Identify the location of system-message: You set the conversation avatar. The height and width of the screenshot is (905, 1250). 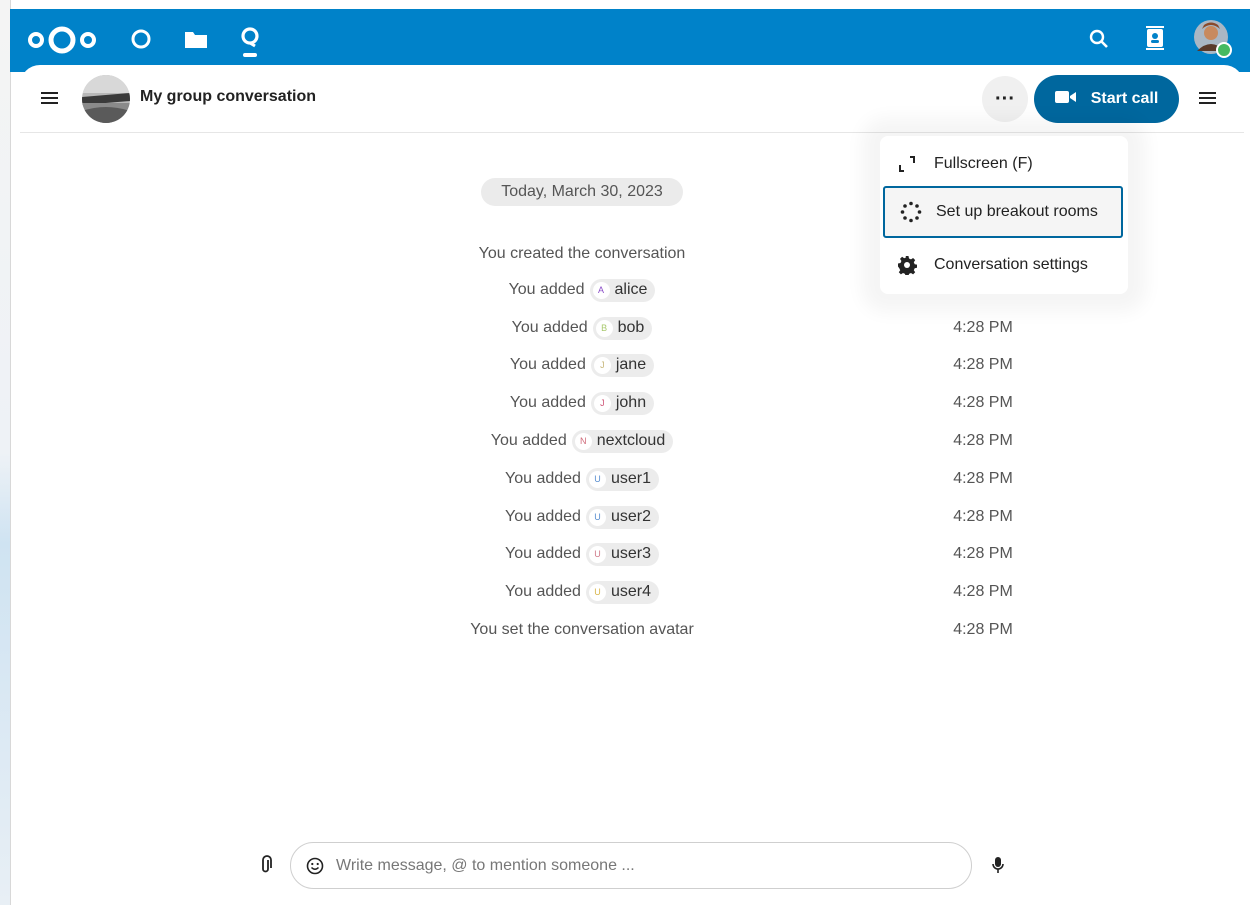
(582, 630).